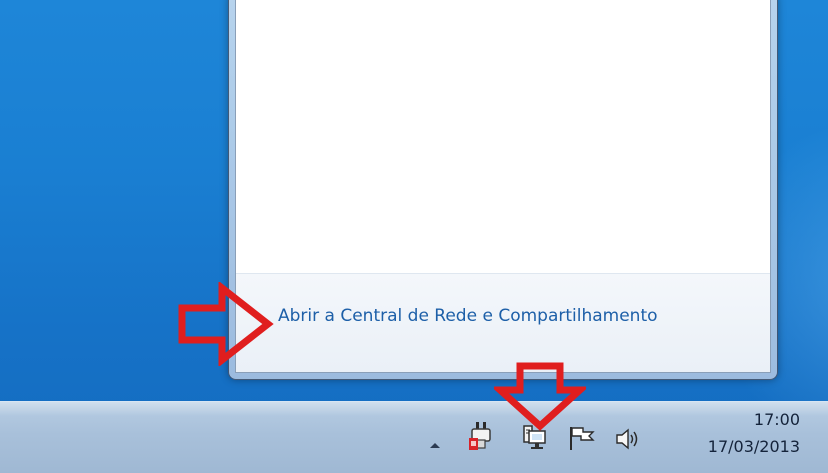 This screenshot has height=473, width=828. What do you see at coordinates (753, 446) in the screenshot?
I see `clock-date: 17/03/2013` at bounding box center [753, 446].